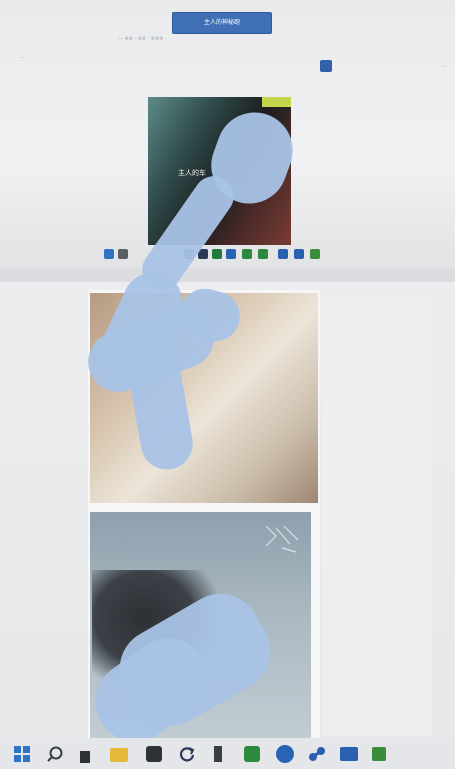  I want to click on refresh-icon, so click(187, 754).